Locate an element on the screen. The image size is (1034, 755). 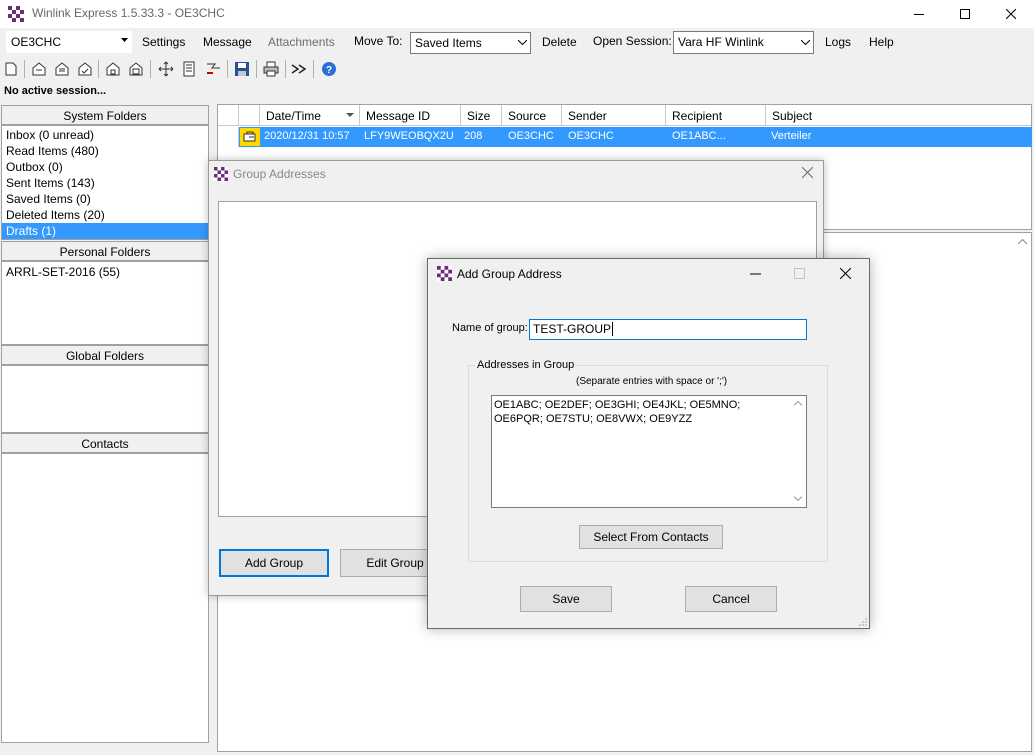
folder-arrl-set-2016: ARRL-SET-2016 (55) is located at coordinates (105, 272).